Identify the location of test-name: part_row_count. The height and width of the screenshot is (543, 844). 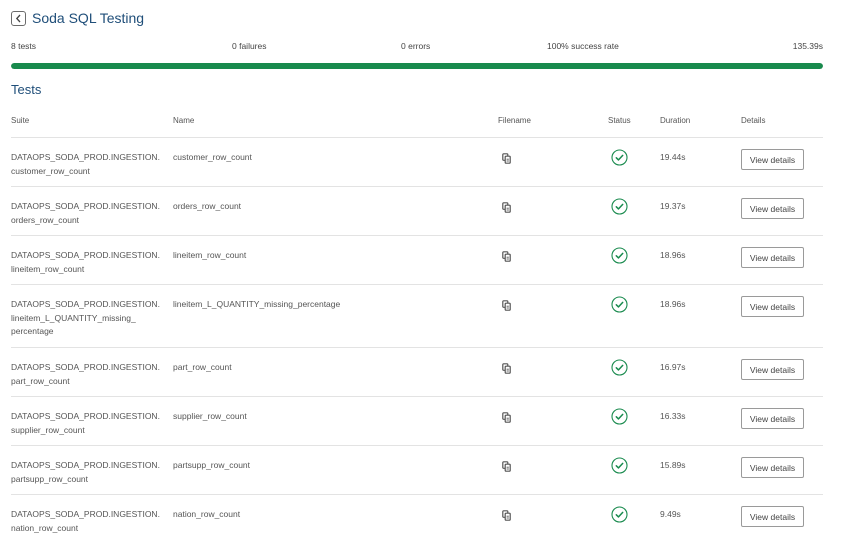
(202, 367).